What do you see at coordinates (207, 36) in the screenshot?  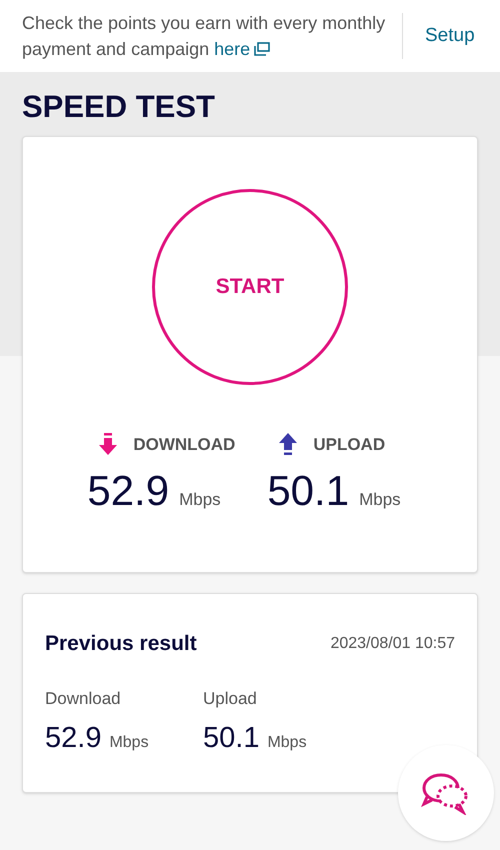 I see `points-notice: Check the points you earn with every monthly payment and campaign here` at bounding box center [207, 36].